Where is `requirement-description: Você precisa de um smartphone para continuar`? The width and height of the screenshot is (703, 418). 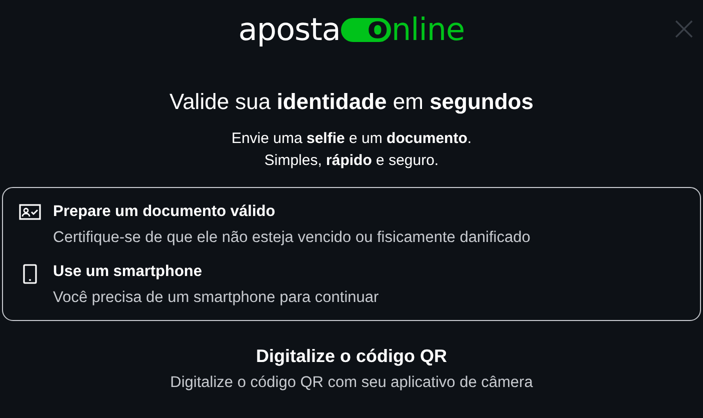 requirement-description: Você precisa de um smartphone para continuar is located at coordinates (216, 298).